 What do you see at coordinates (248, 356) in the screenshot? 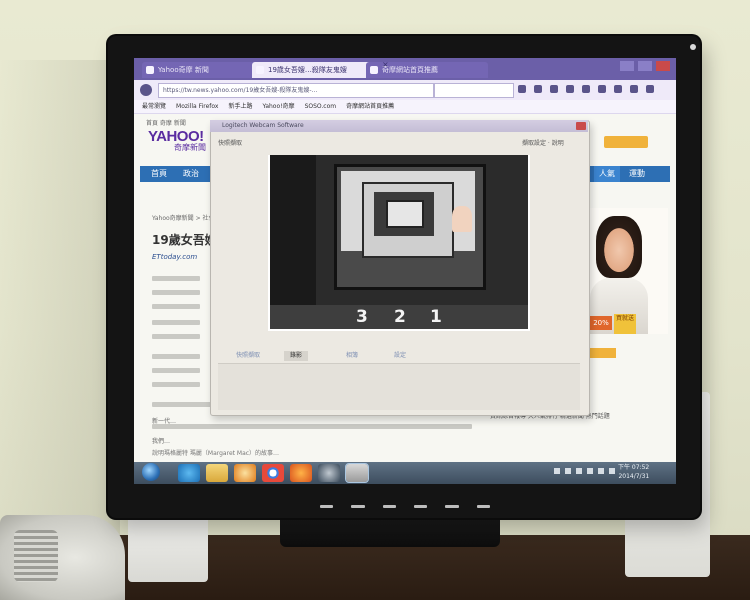
I see `webcam-tab-snapshot: 快照擷取` at bounding box center [248, 356].